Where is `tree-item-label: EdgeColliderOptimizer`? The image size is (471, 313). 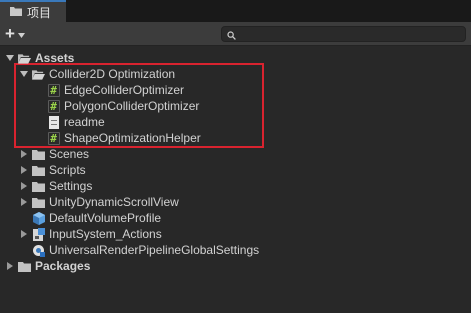
tree-item-label: EdgeColliderOptimizer is located at coordinates (124, 90).